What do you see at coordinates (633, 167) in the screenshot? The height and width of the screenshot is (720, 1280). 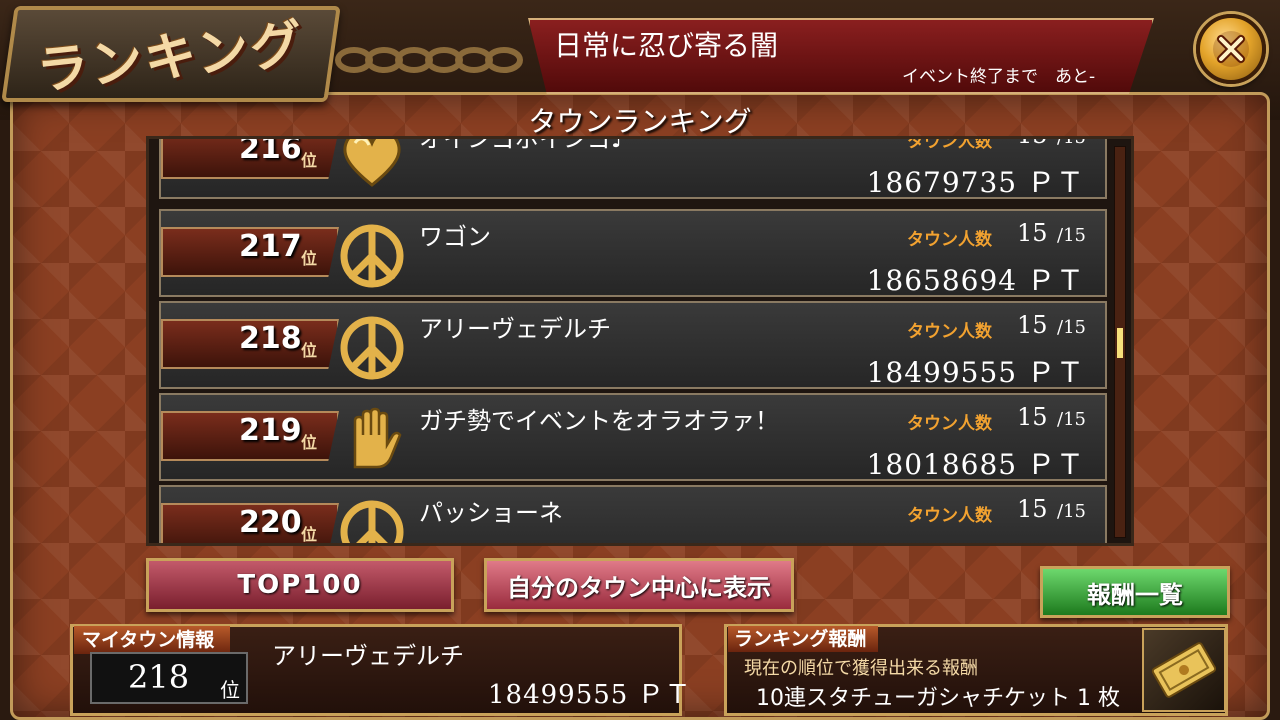 I see `ranking-row: 216 位 オインゴボインゴ♪ タウン人数 15 /15 18679735 ＰＴ` at bounding box center [633, 167].